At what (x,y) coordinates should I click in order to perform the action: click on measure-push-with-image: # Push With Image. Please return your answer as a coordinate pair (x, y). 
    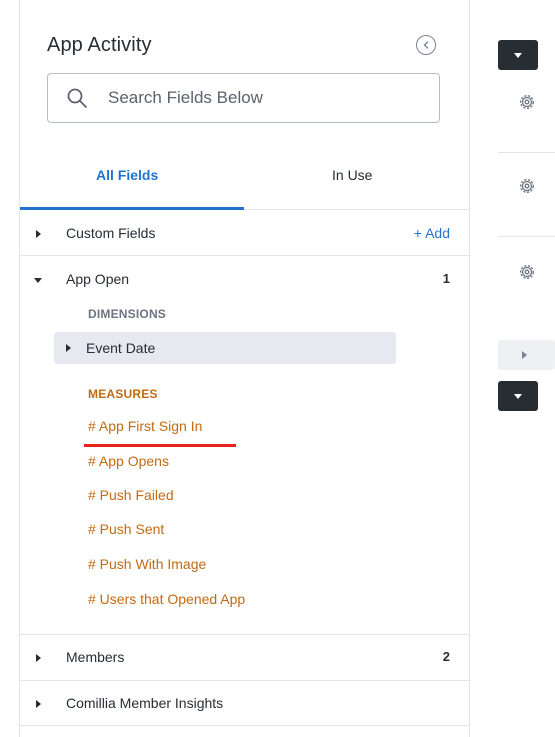
    Looking at the image, I should click on (147, 564).